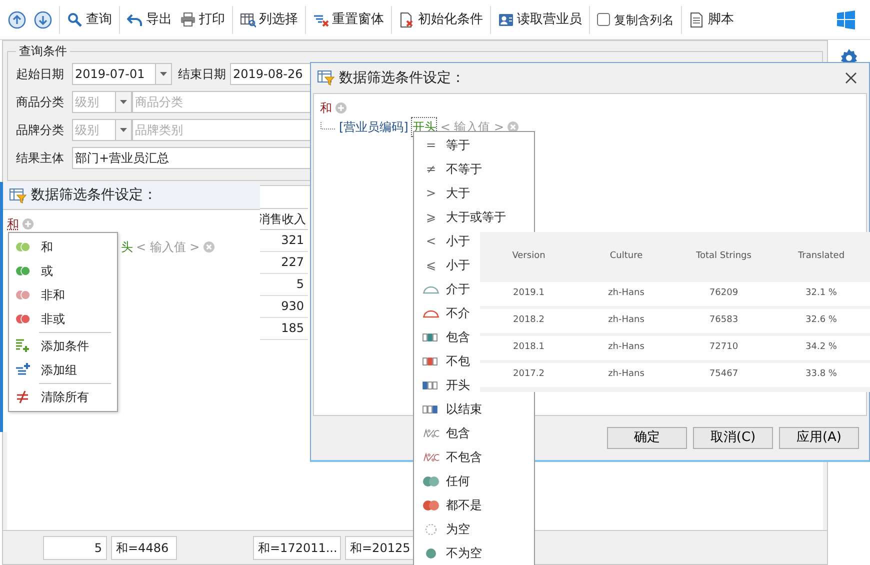 The width and height of the screenshot is (870, 565). I want to click on table-cell-text: 2018.1, so click(529, 347).